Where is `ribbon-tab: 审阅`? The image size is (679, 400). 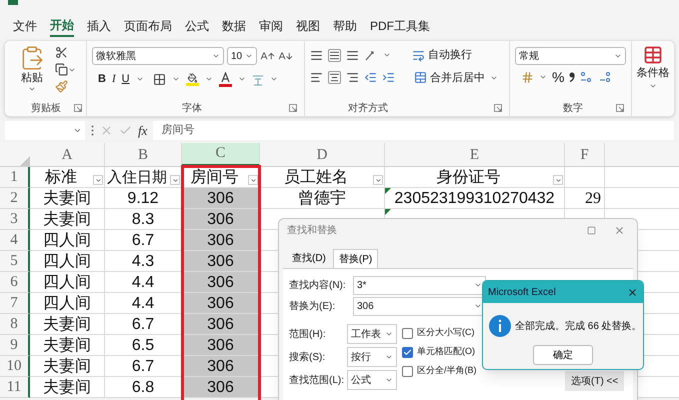 ribbon-tab: 审阅 is located at coordinates (271, 26).